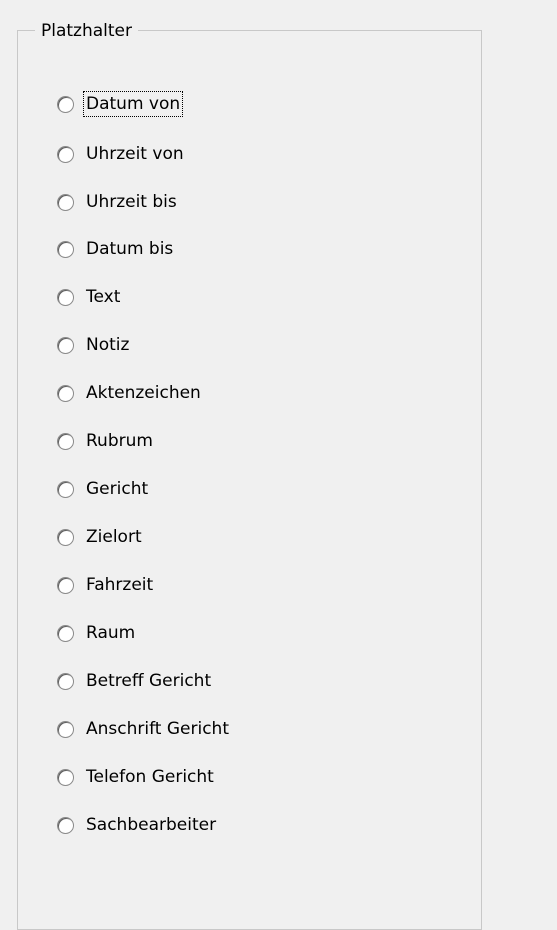  Describe the element at coordinates (117, 489) in the screenshot. I see `radio-label: Gericht` at that location.